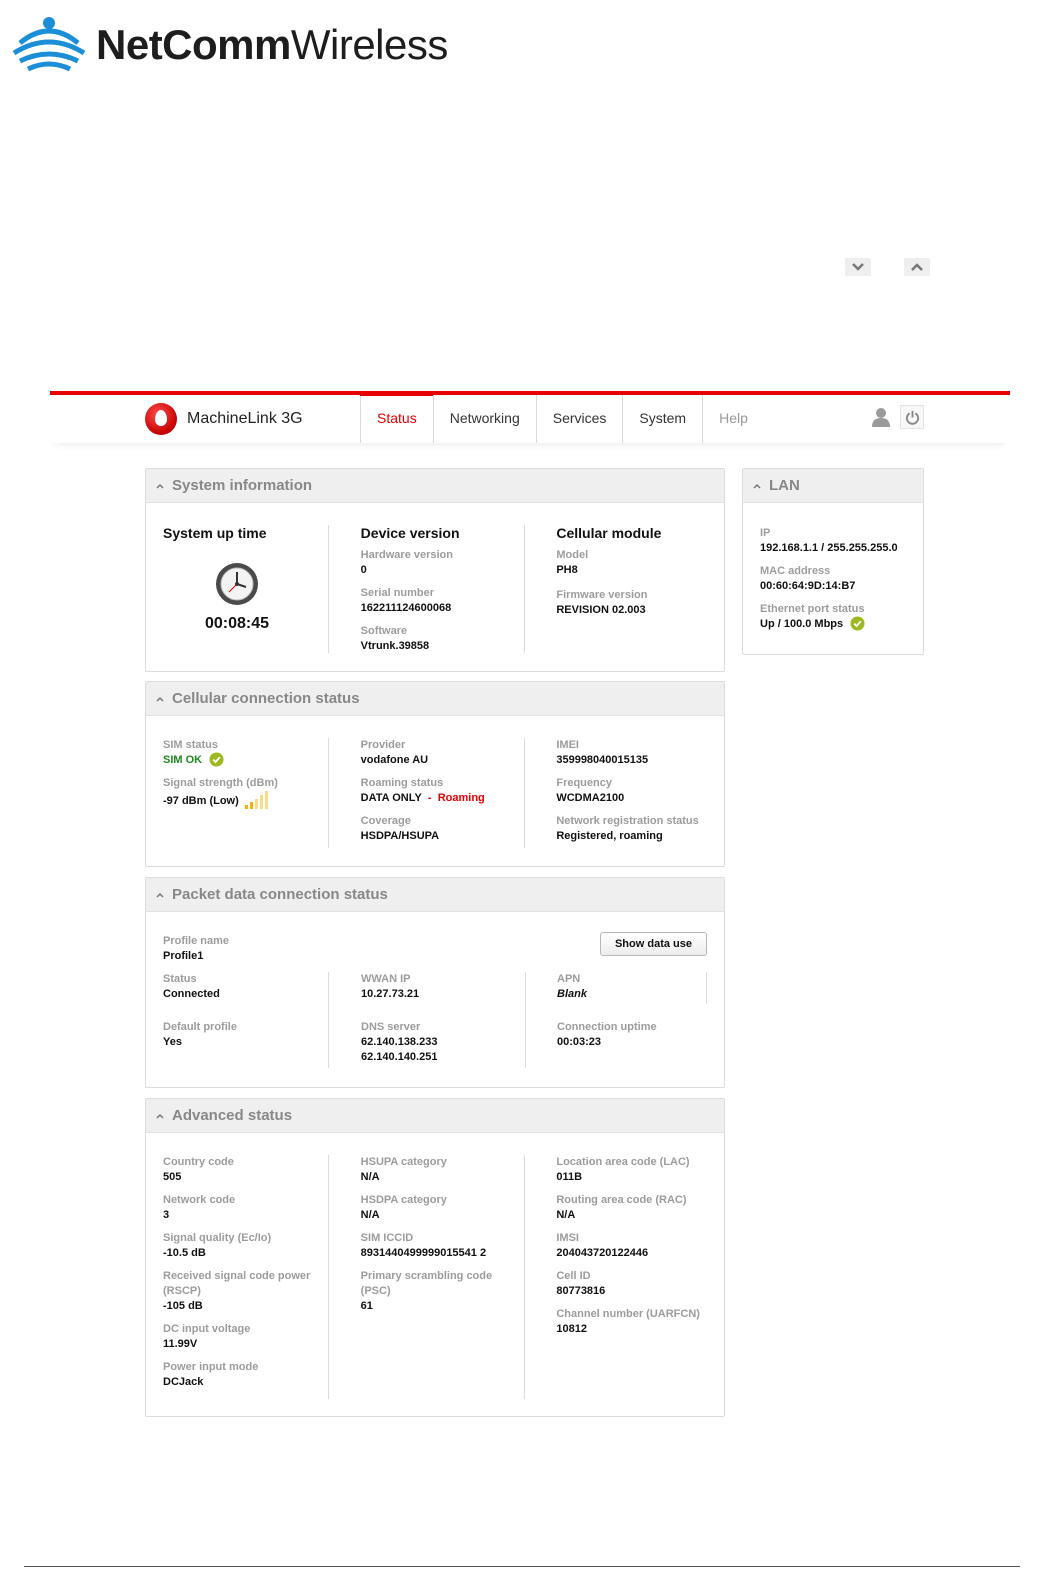  What do you see at coordinates (566, 1215) in the screenshot?
I see `rac-value: N/A` at bounding box center [566, 1215].